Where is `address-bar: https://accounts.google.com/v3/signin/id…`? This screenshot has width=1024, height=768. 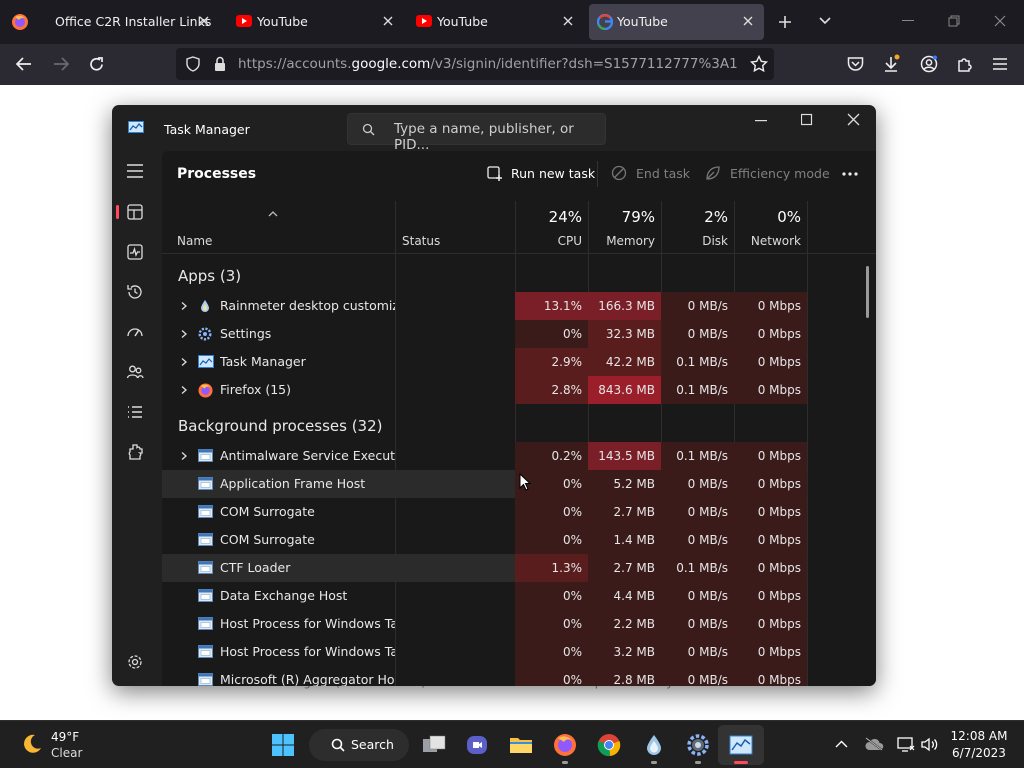
address-bar: https://accounts.google.com/v3/signin/id… is located at coordinates (475, 64).